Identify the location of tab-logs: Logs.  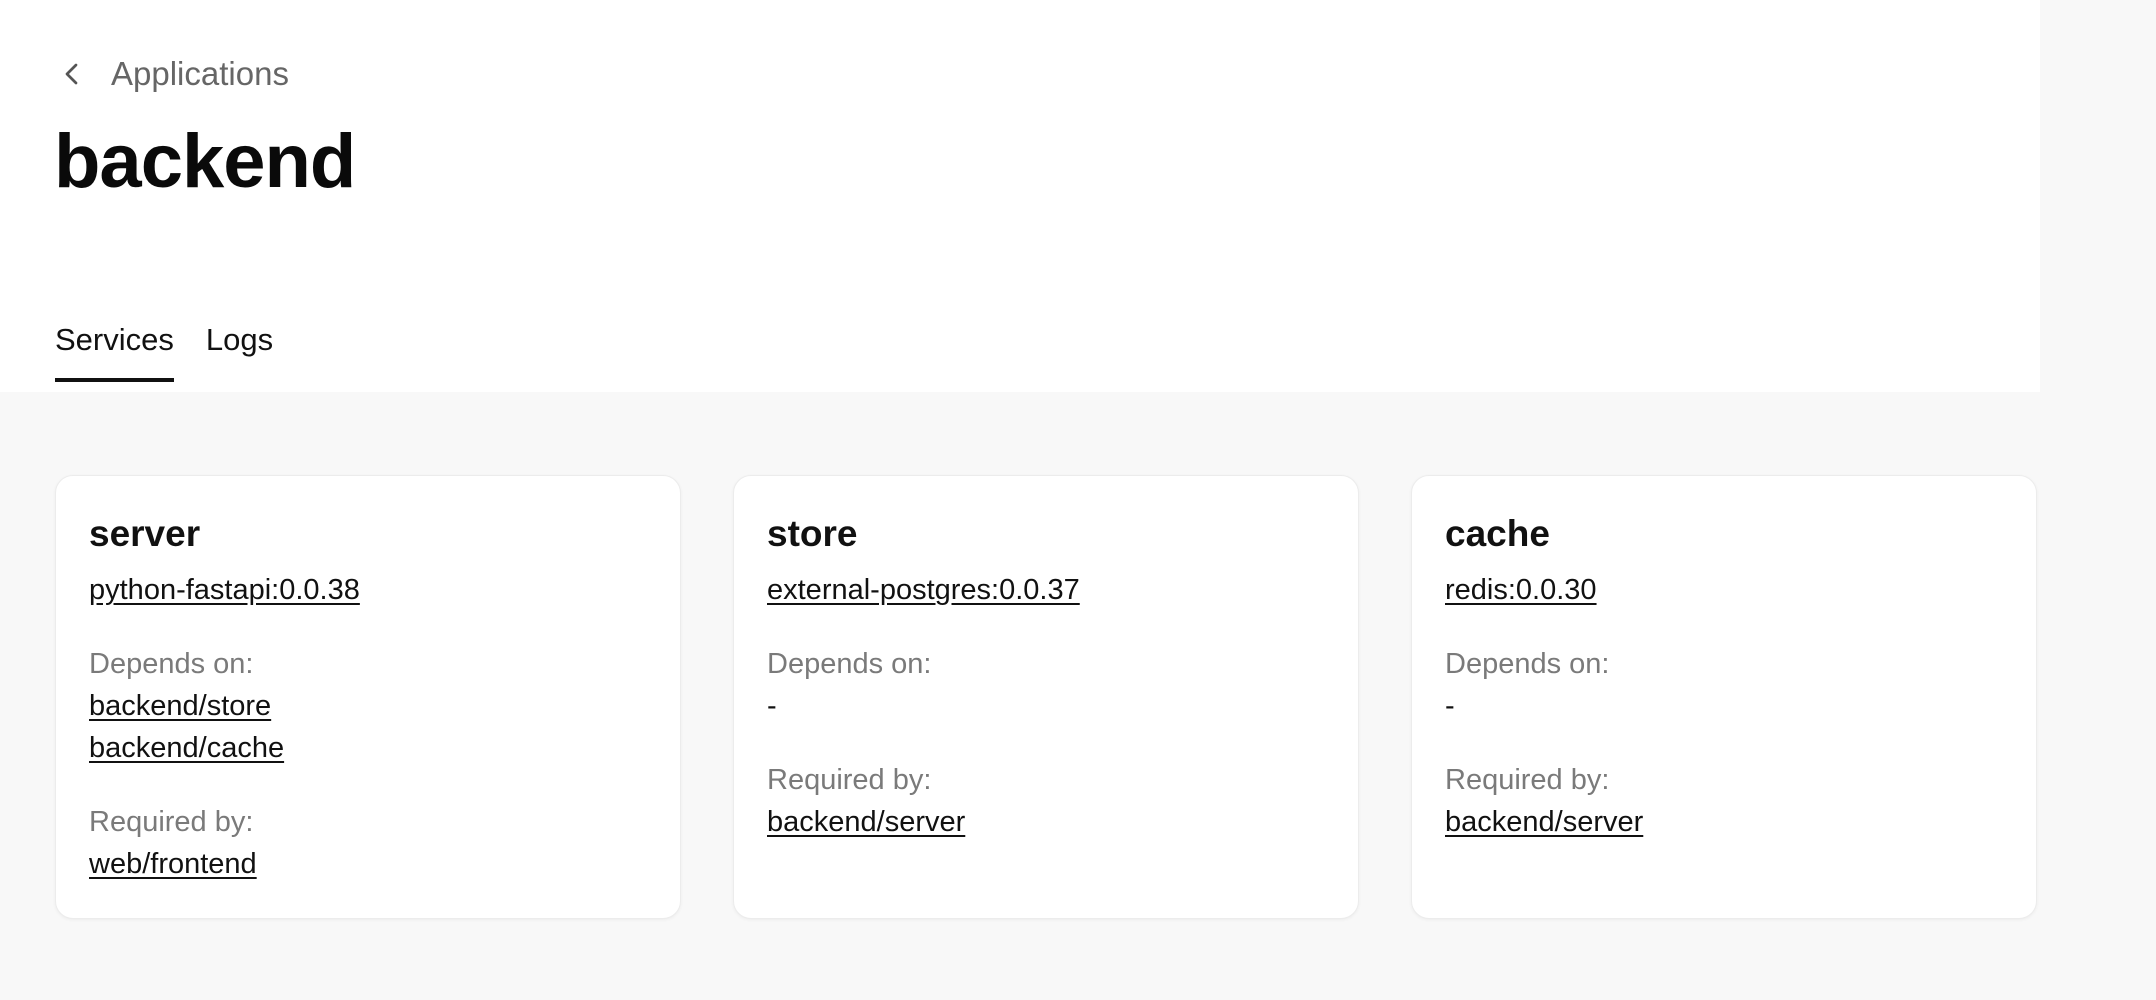
(239, 352).